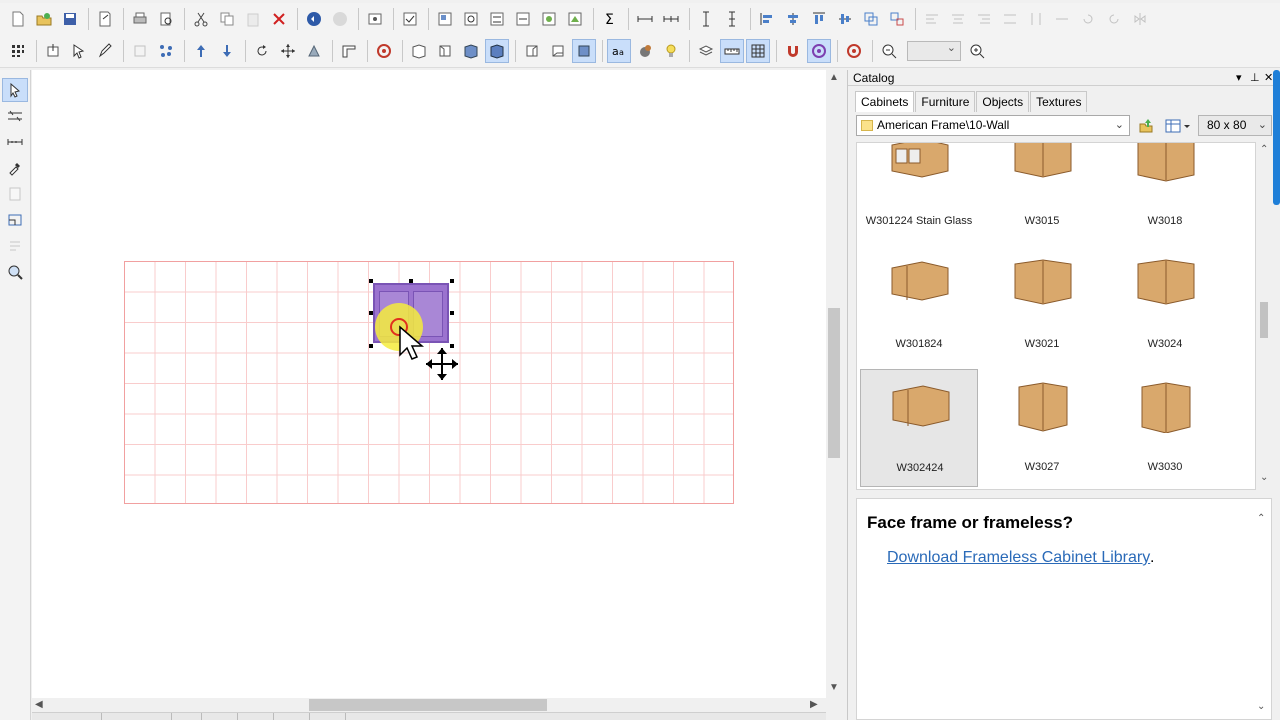  What do you see at coordinates (897, 19) in the screenshot?
I see `ungroup-icon` at bounding box center [897, 19].